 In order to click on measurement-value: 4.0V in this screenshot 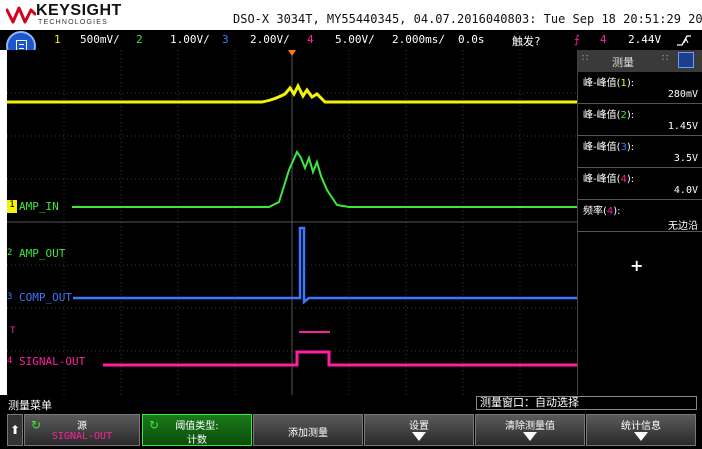, I will do `click(685, 190)`.